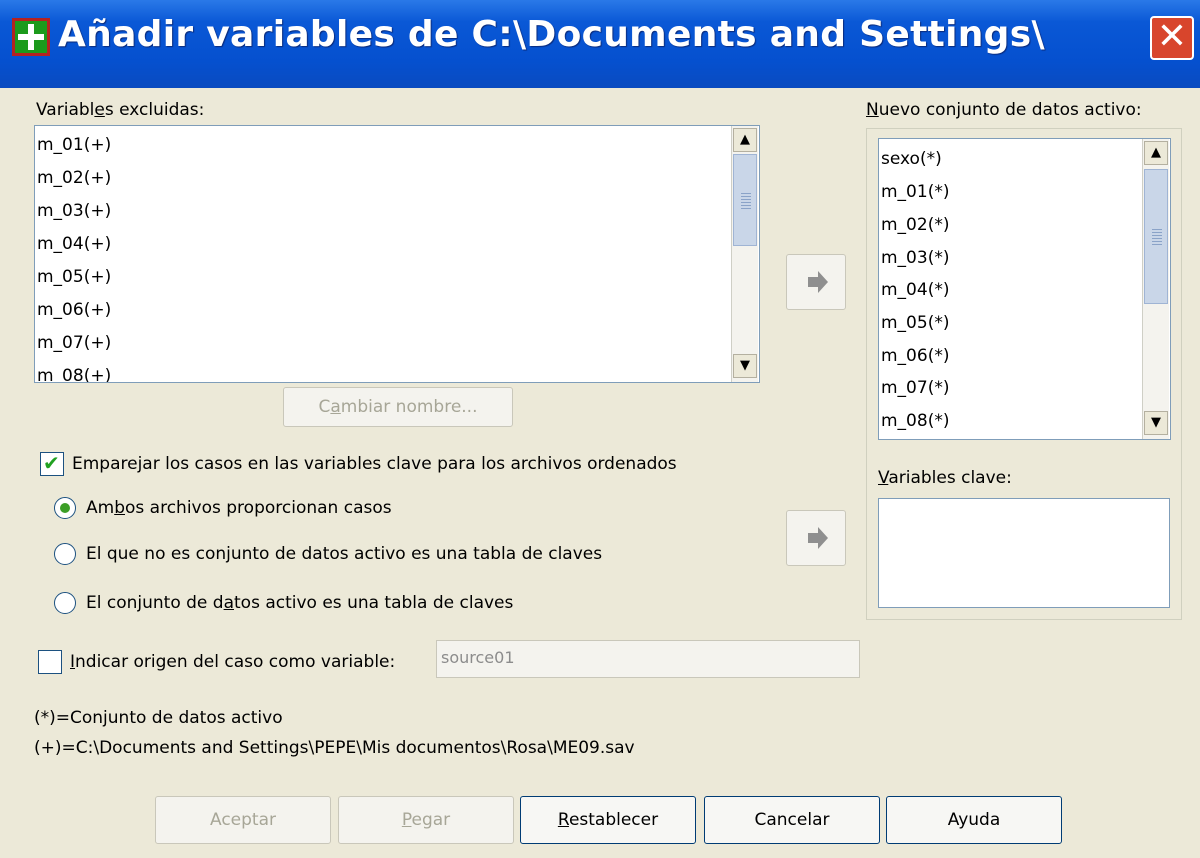  Describe the element at coordinates (232, 662) in the screenshot. I see `source-indicator-label: Indicar origen del caso como variable:` at that location.